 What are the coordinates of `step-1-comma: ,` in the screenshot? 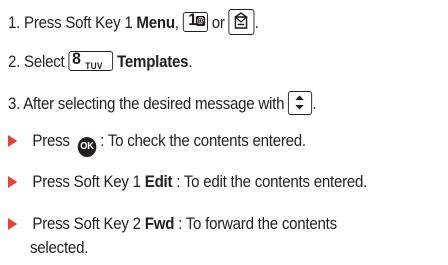 It's located at (176, 23).